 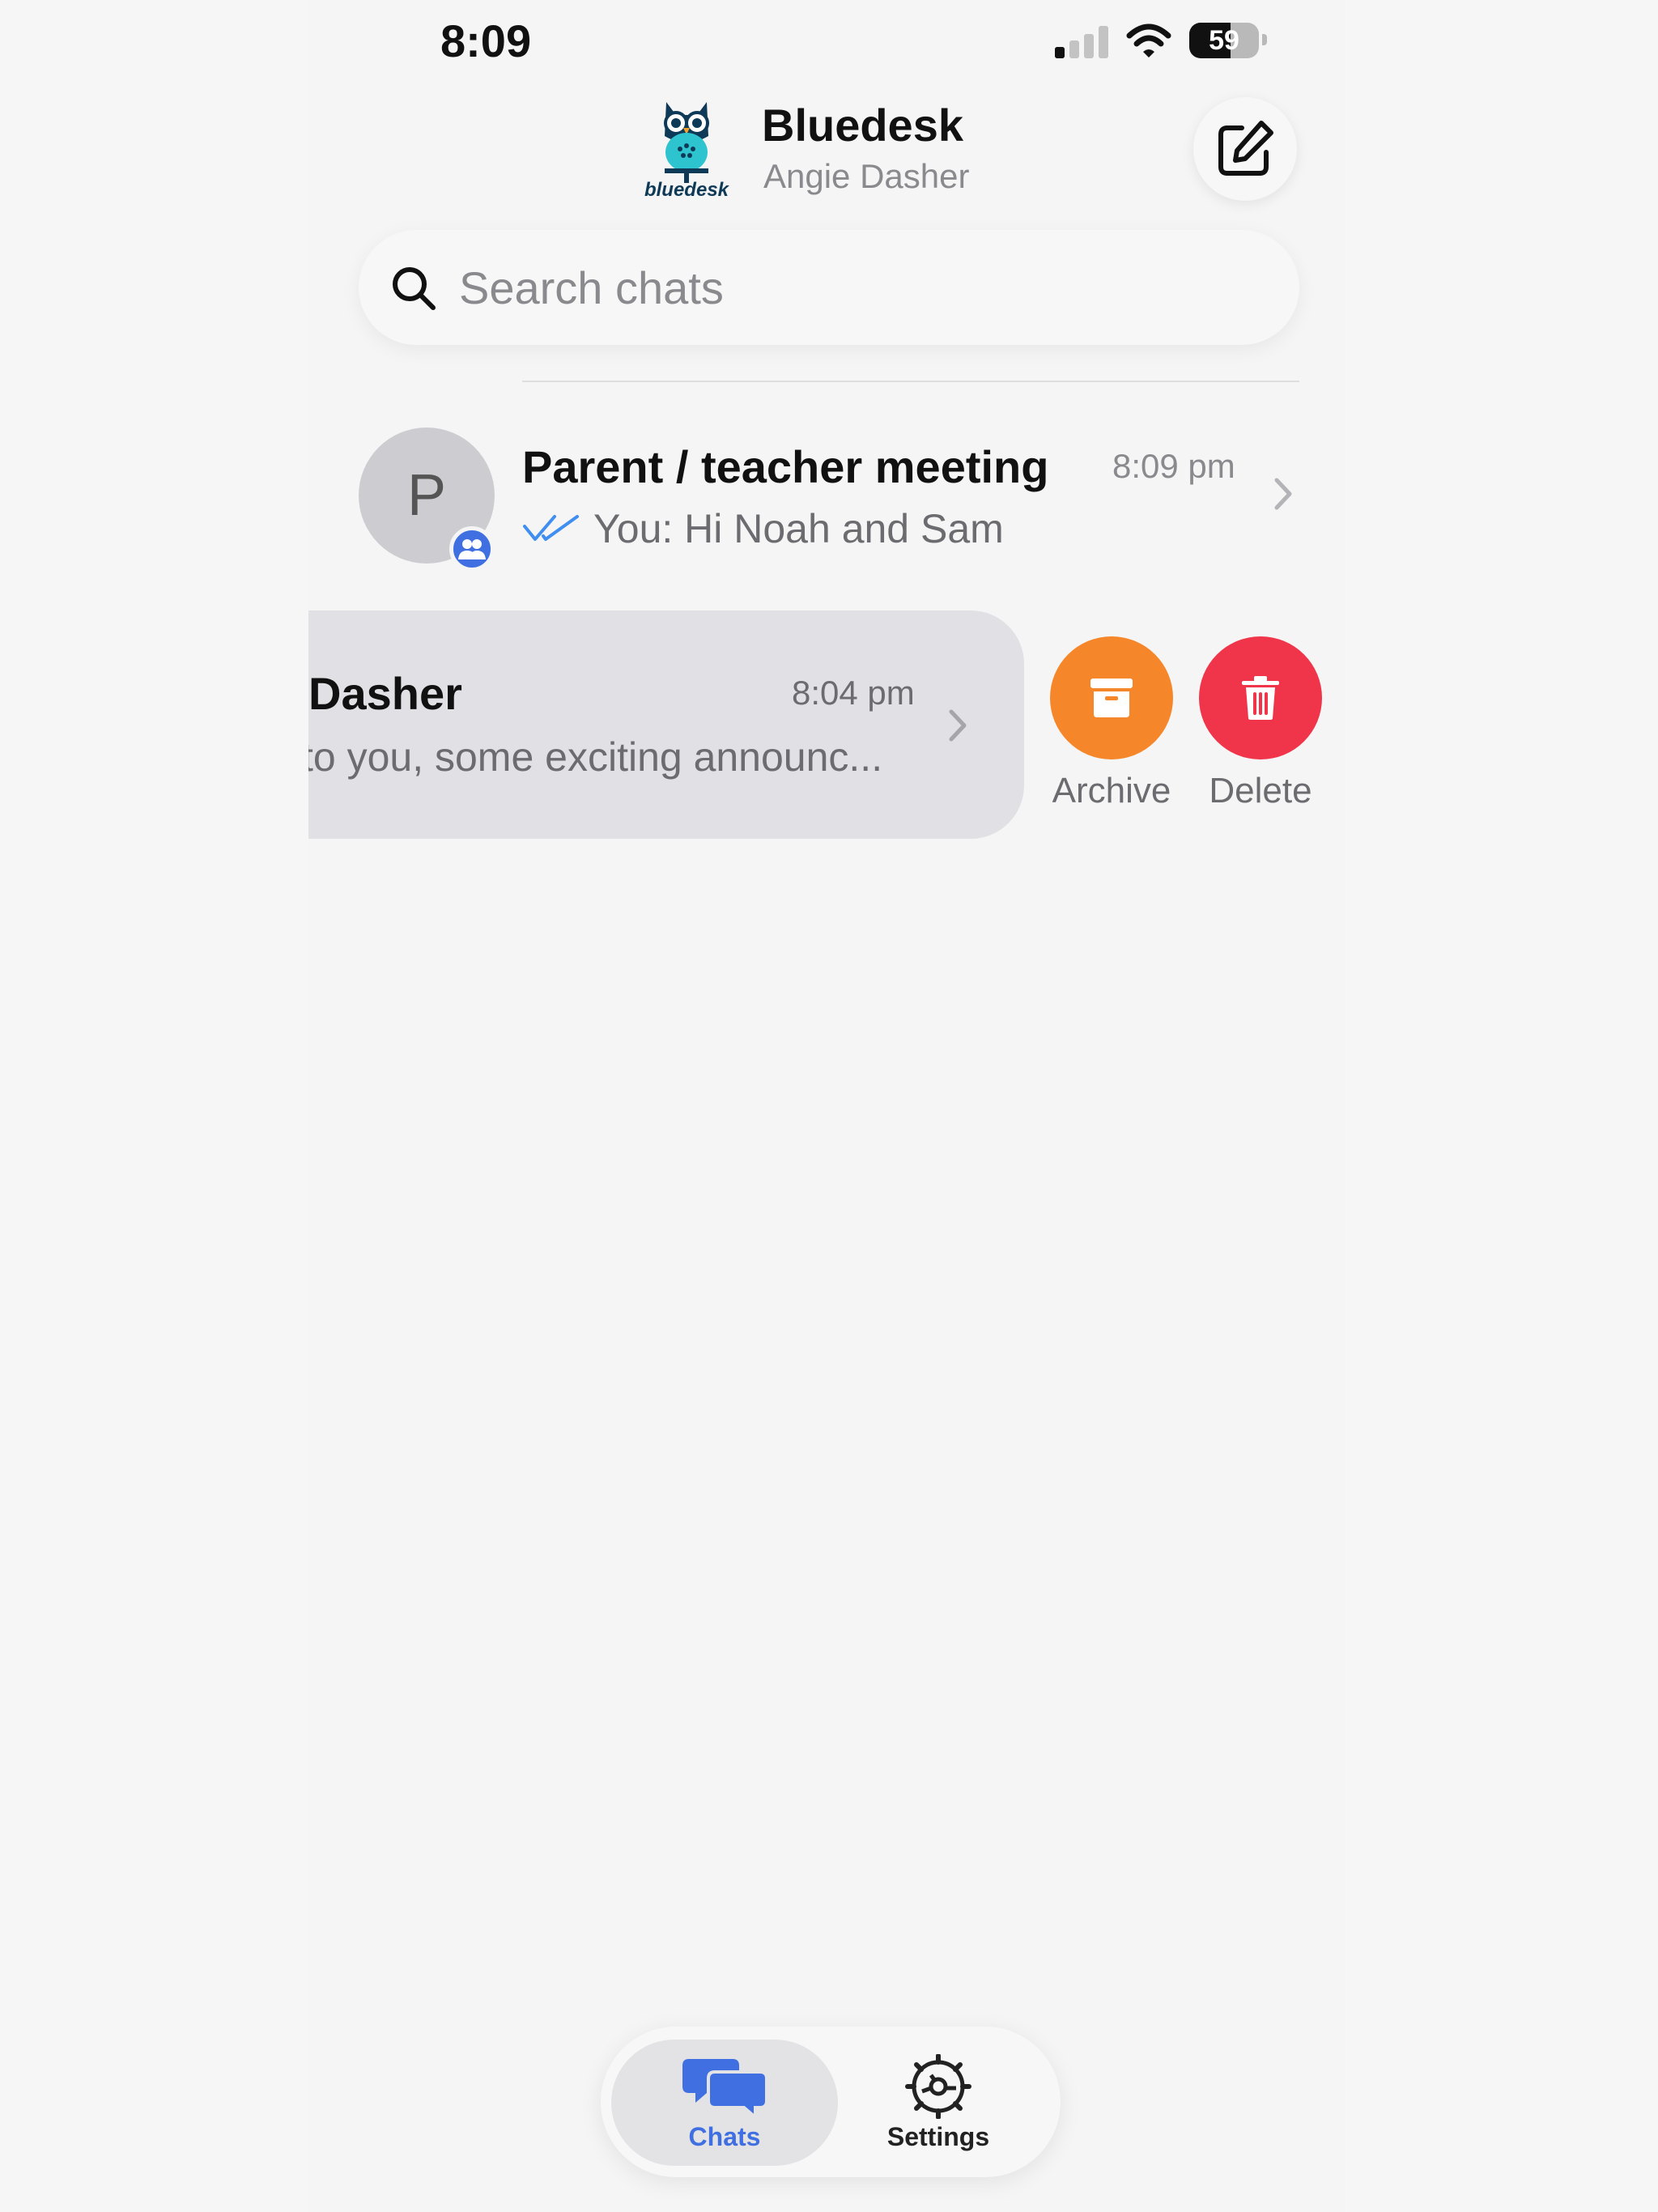 I want to click on archive-action: Archive, so click(x=1111, y=724).